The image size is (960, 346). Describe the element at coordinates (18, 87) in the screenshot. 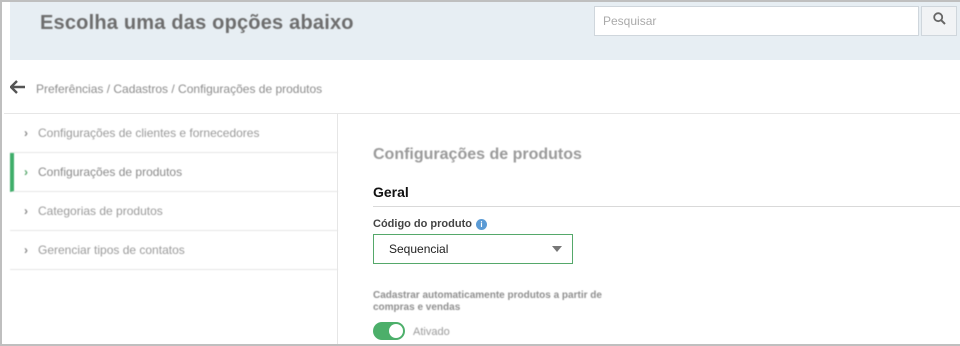

I see `back-arrow-icon` at that location.